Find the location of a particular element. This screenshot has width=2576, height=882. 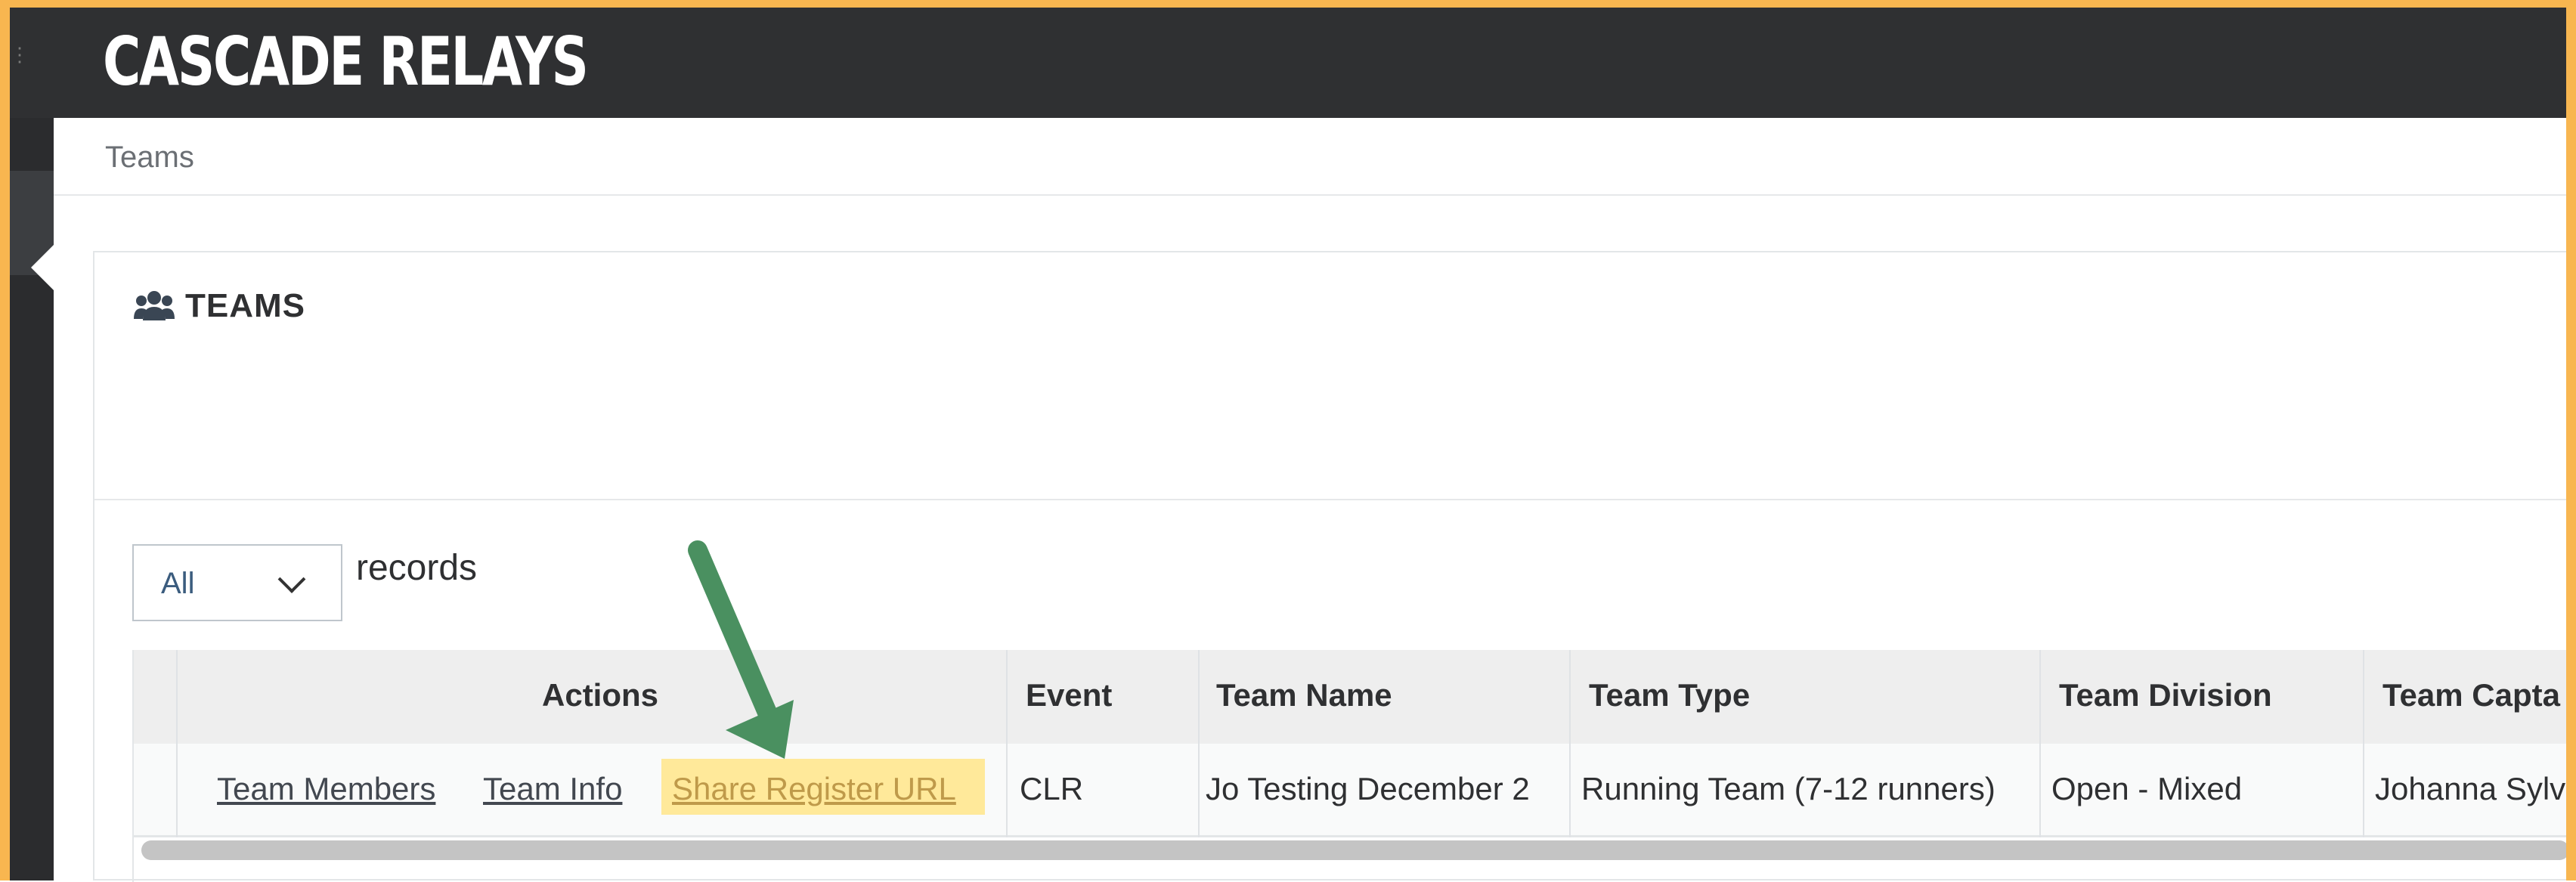

cell-team-division: Open - Mixed is located at coordinates (2147, 789).